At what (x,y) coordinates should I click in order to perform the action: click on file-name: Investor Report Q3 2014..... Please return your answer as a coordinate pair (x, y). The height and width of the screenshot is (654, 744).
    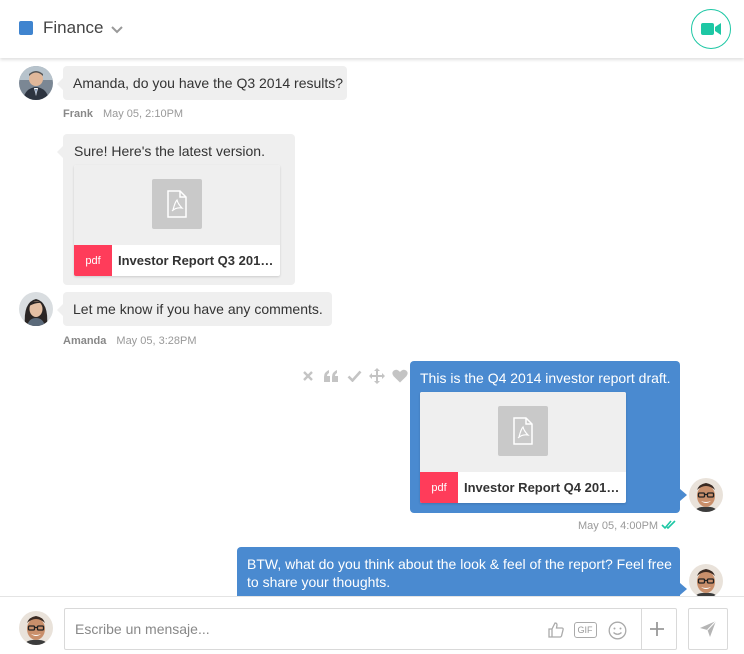
    Looking at the image, I should click on (197, 260).